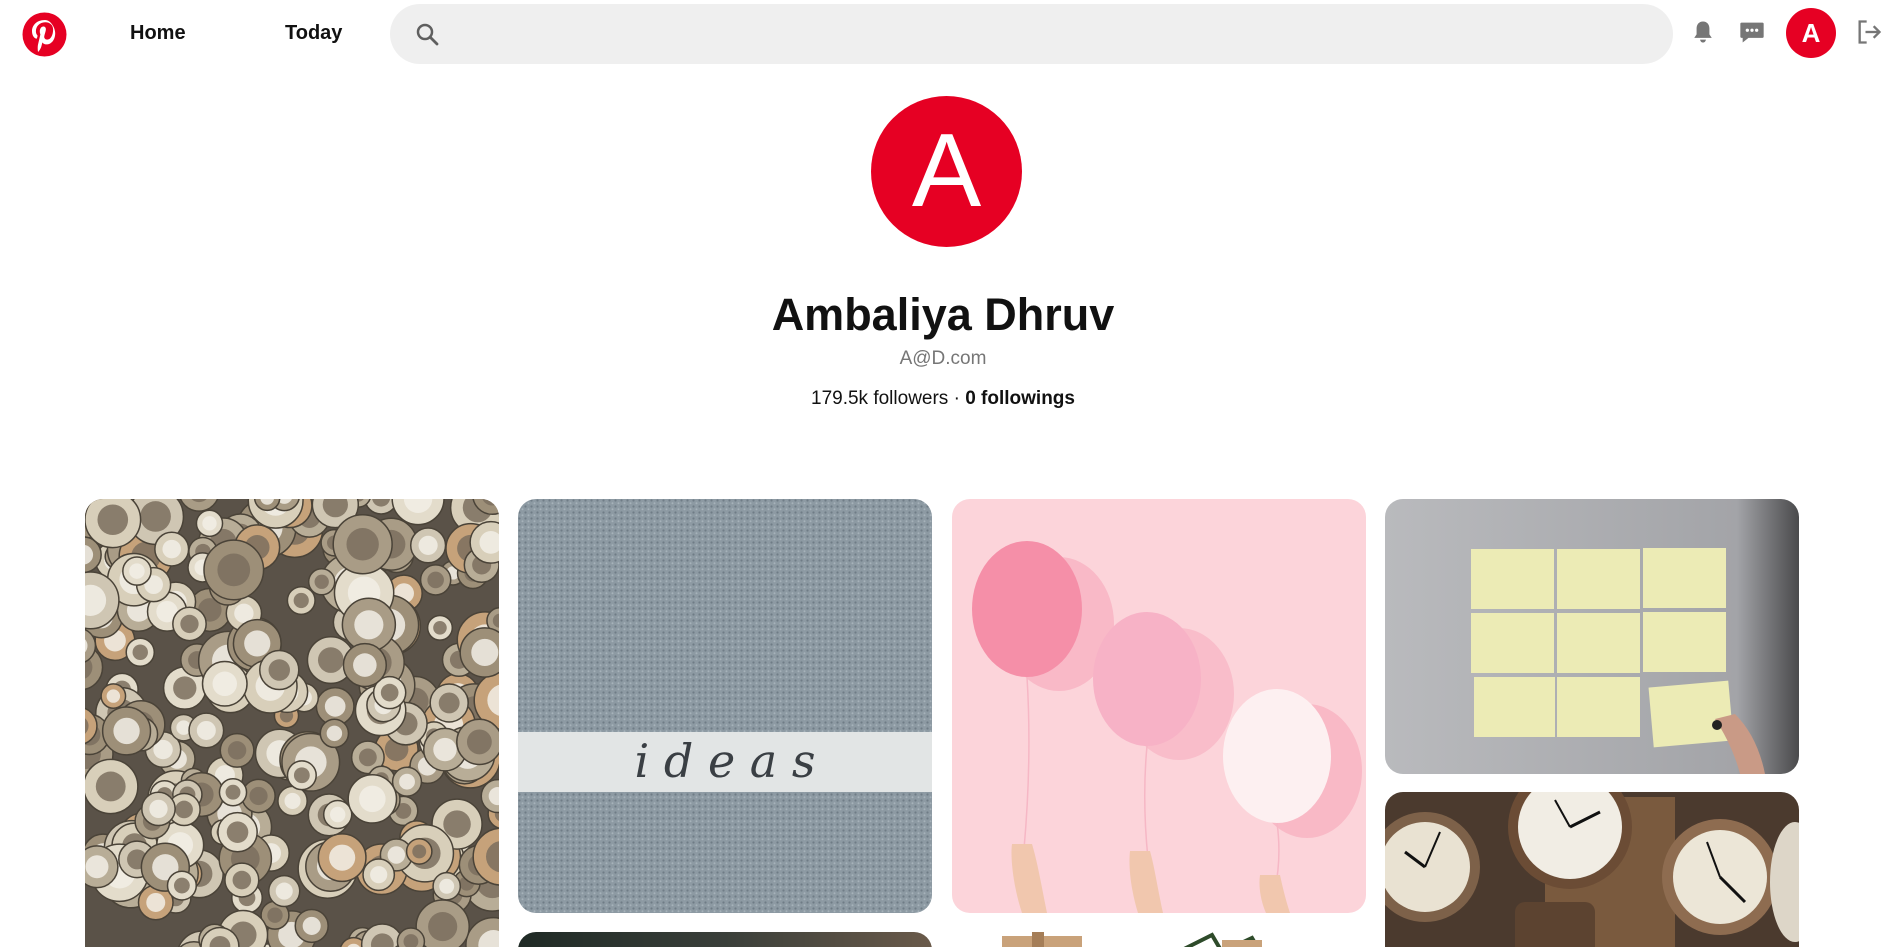 This screenshot has height=947, width=1886. Describe the element at coordinates (946, 171) in the screenshot. I see `profile-avatar: A` at that location.